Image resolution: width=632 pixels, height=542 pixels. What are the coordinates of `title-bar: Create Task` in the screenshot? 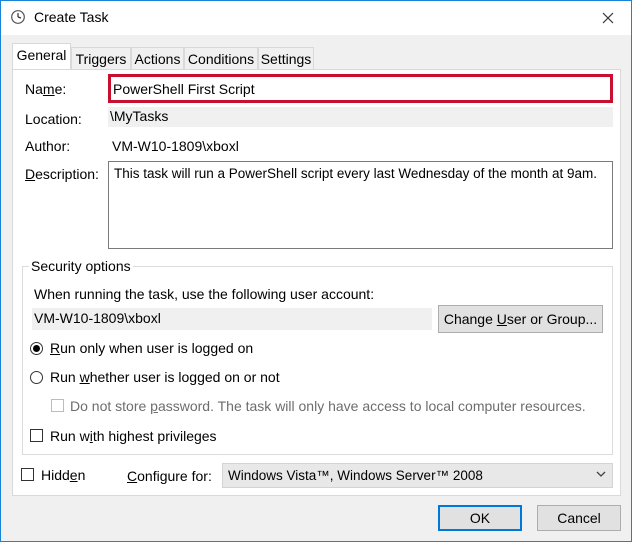 It's located at (316, 18).